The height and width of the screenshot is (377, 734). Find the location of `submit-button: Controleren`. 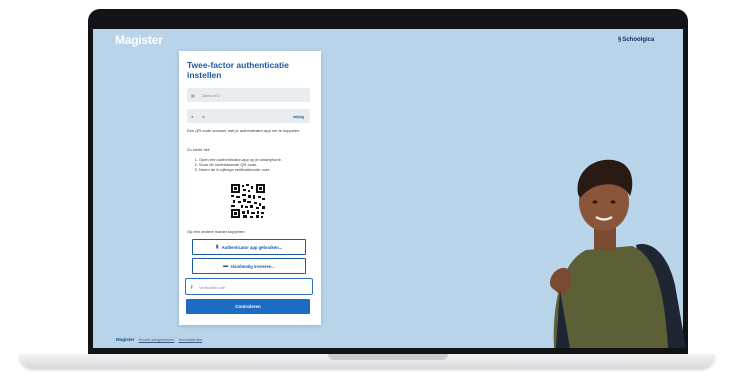

submit-button: Controleren is located at coordinates (248, 306).